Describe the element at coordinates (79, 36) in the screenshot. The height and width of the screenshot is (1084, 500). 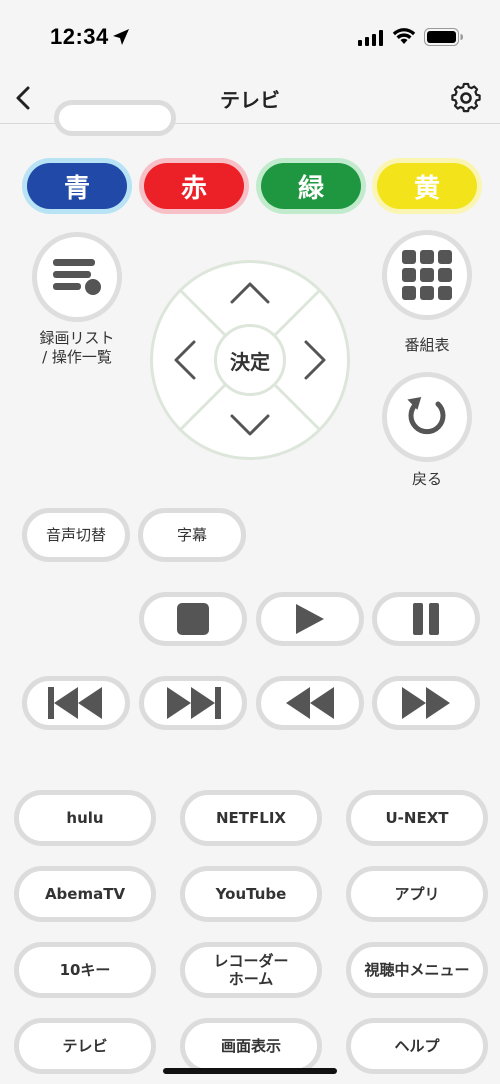
I see `status-time: 12:34` at that location.